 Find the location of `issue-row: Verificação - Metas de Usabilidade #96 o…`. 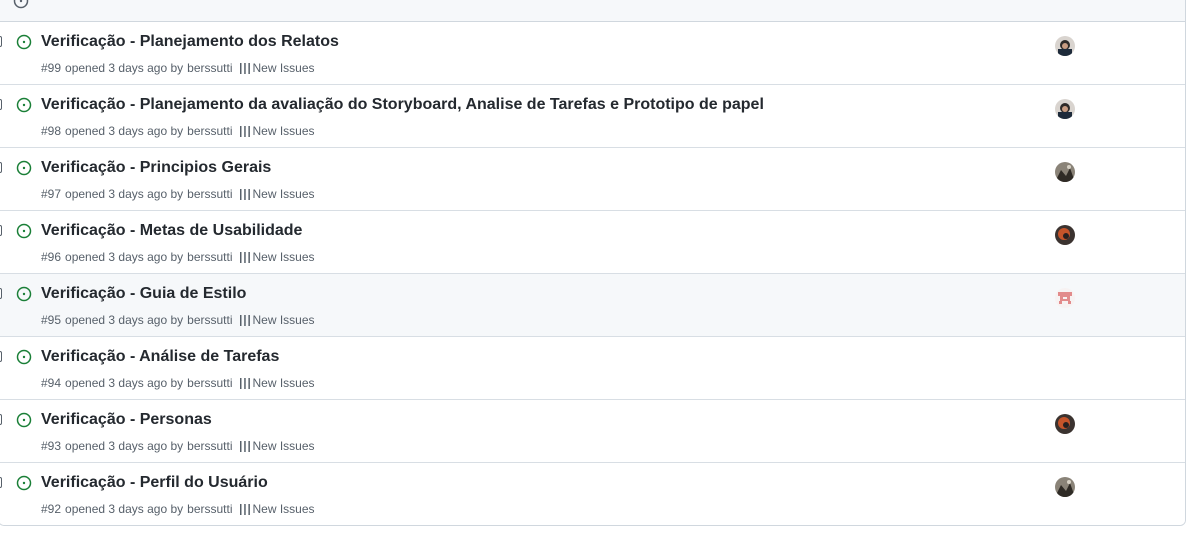

issue-row: Verificação - Metas de Usabilidade #96 o… is located at coordinates (592, 242).